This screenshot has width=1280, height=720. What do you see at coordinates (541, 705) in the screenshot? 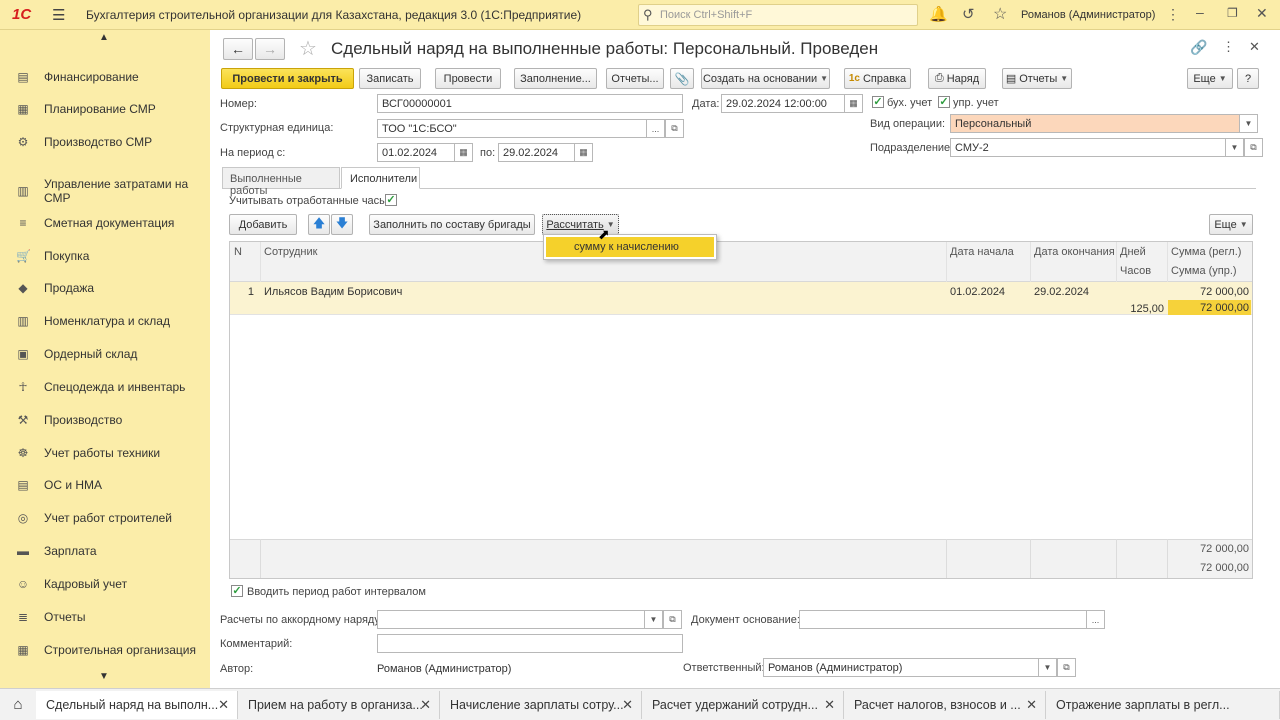
I see `window-tab: Начисление зарплаты сотру... ✕` at bounding box center [541, 705].